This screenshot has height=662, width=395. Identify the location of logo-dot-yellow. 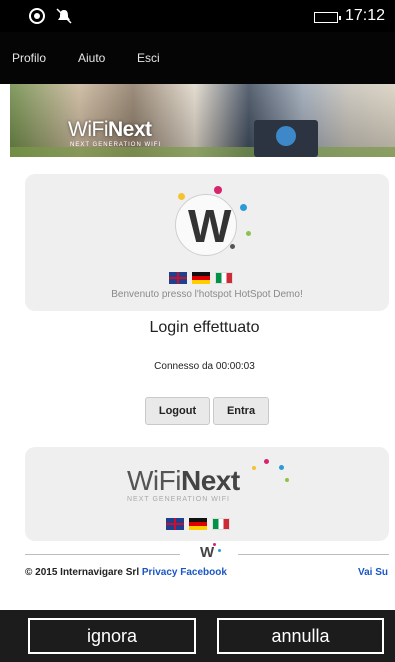
(181, 196).